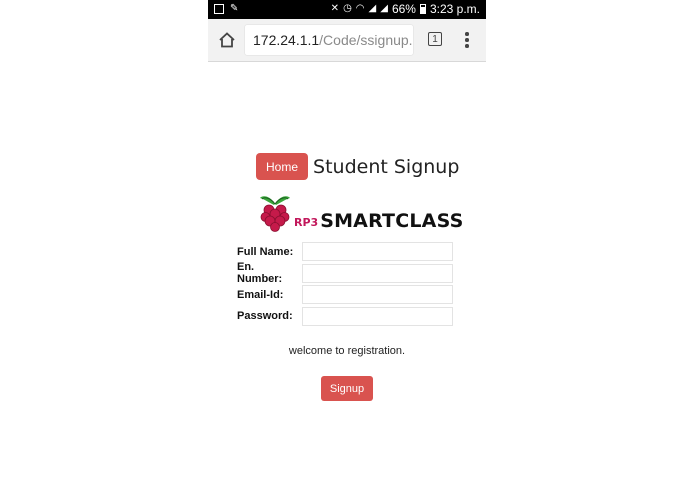 Image resolution: width=695 pixels, height=494 pixels. What do you see at coordinates (360, 8) in the screenshot?
I see `wifi-icon: ◠` at bounding box center [360, 8].